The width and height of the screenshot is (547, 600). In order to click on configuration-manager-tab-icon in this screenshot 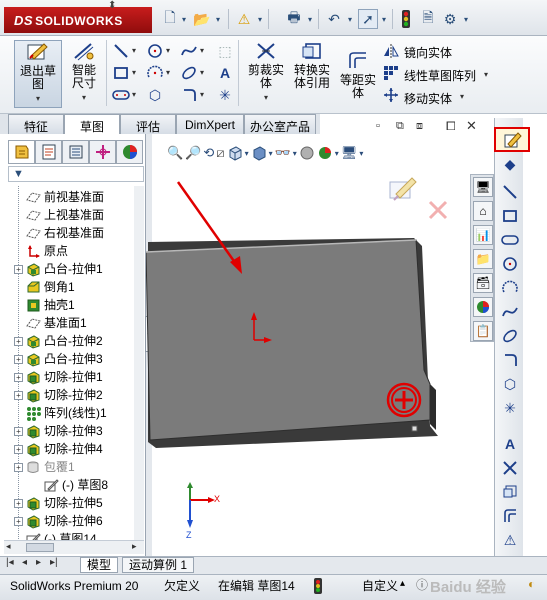, I will do `click(75, 152)`.